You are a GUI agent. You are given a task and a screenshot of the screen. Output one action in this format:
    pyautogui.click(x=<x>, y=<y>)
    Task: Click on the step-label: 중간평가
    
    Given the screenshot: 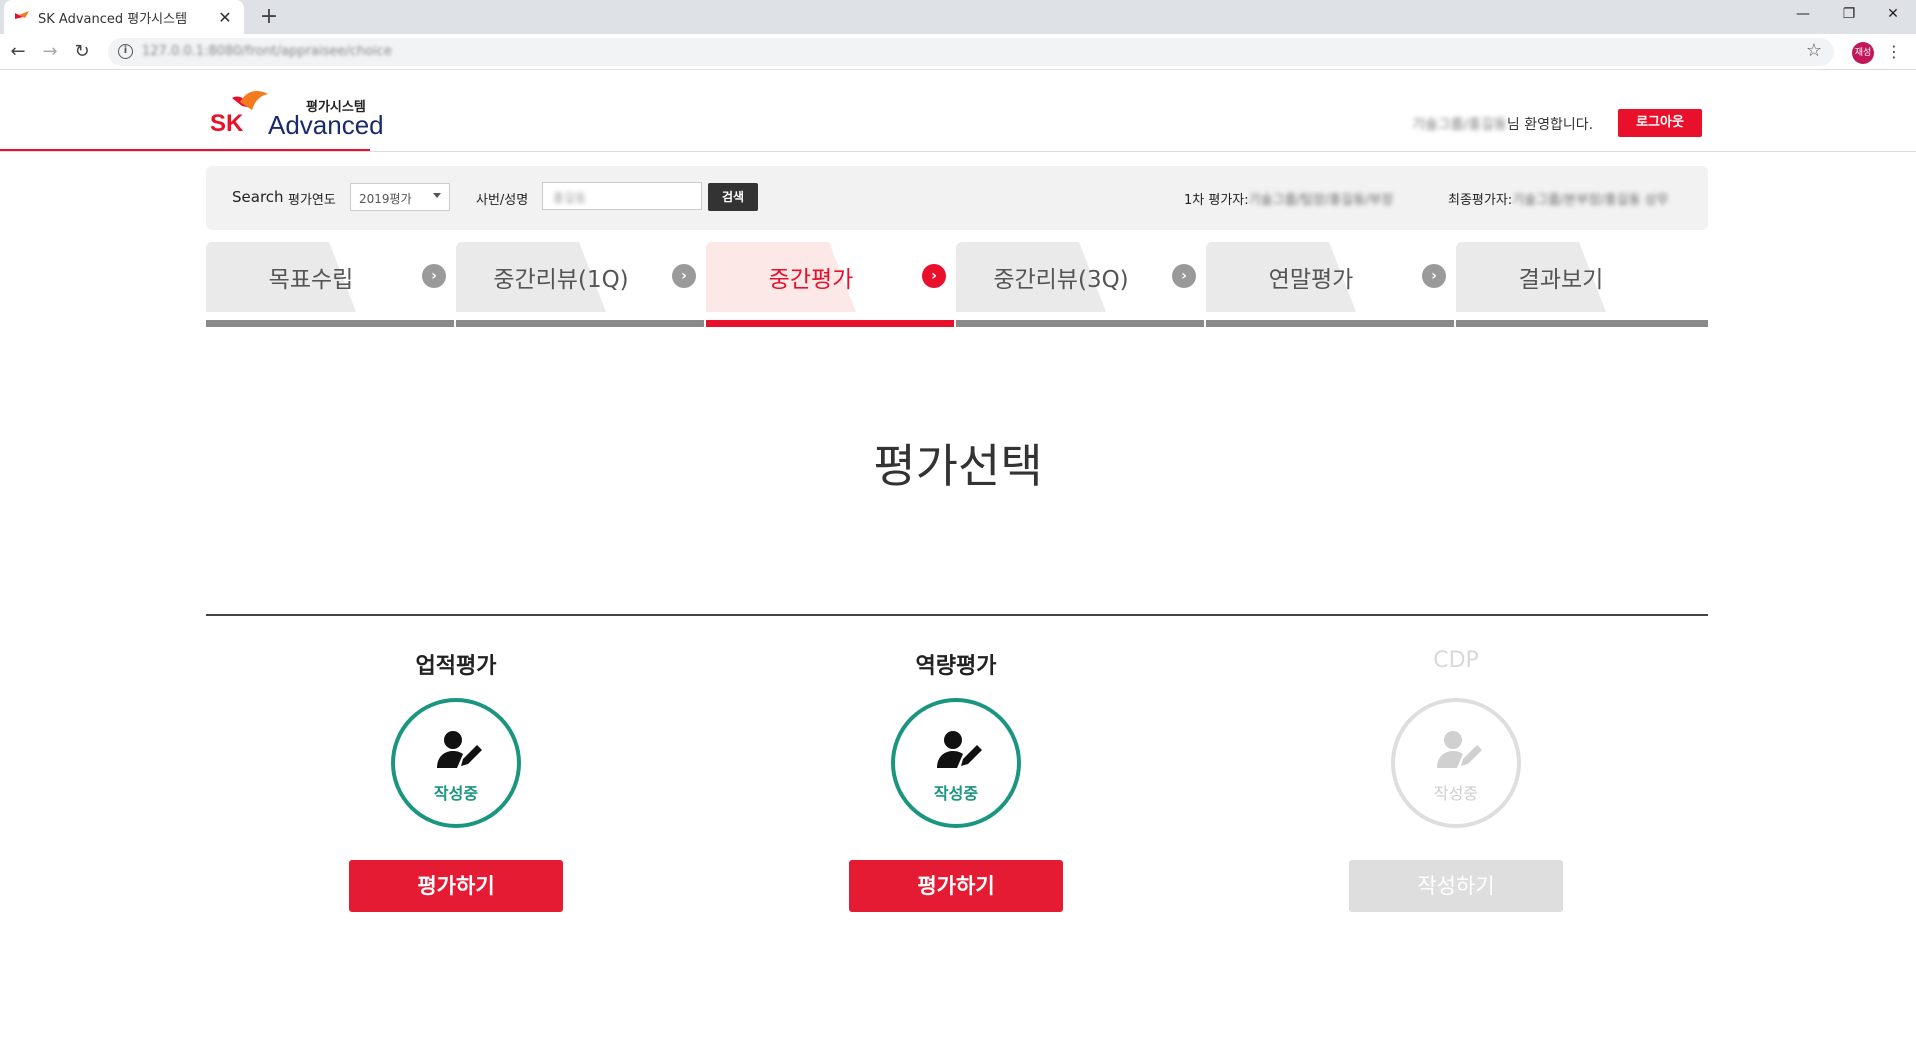 What is the action you would take?
    pyautogui.click(x=811, y=280)
    